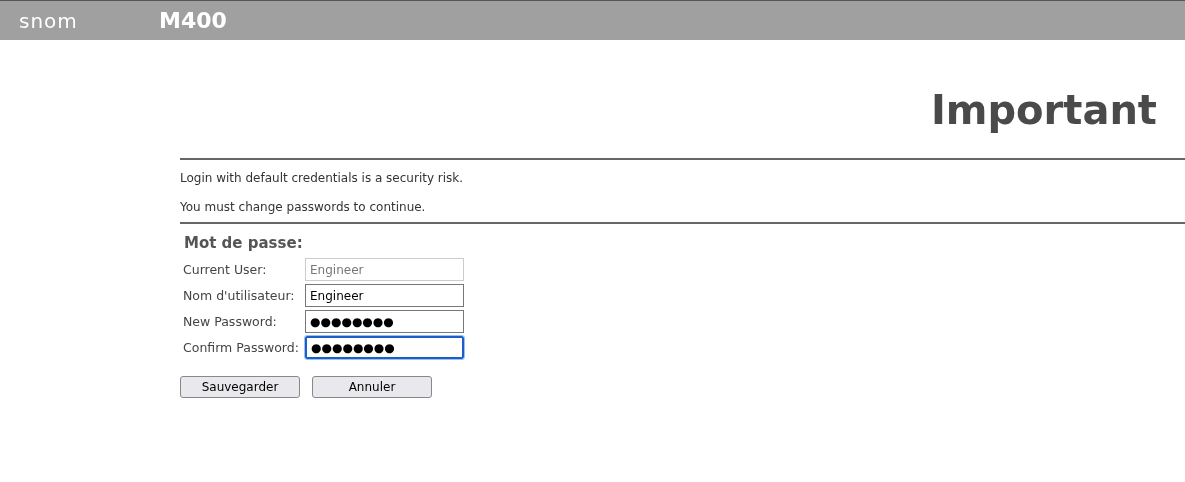 This screenshot has width=1185, height=482. What do you see at coordinates (225, 269) in the screenshot?
I see `field-label: Current User:` at bounding box center [225, 269].